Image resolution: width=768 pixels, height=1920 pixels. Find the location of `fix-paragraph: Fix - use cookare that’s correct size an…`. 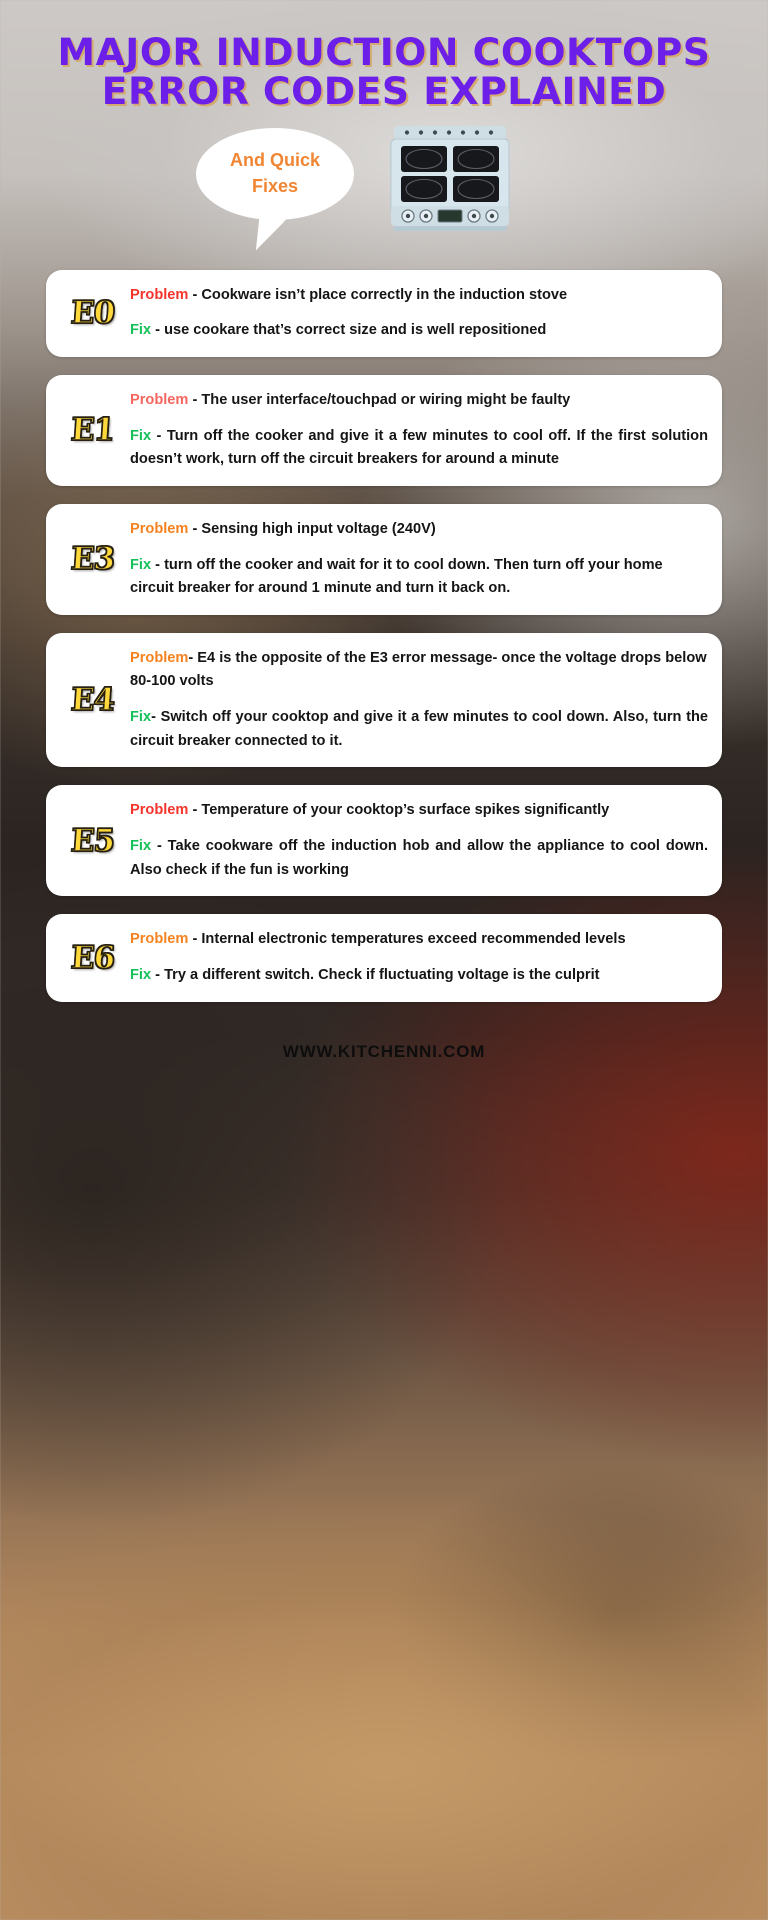

fix-paragraph: Fix - use cookare that’s correct size an… is located at coordinates (419, 331).